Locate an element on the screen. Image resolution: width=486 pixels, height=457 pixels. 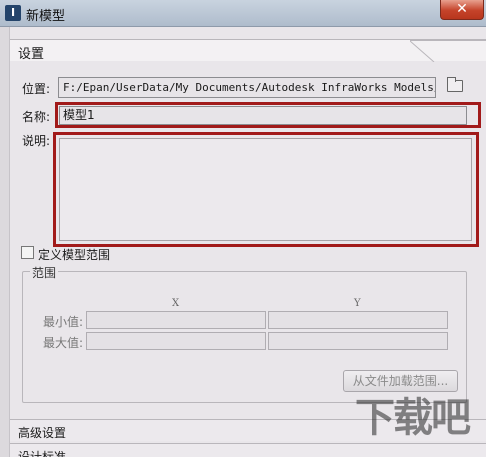
close-button: ✕ is located at coordinates (462, 10).